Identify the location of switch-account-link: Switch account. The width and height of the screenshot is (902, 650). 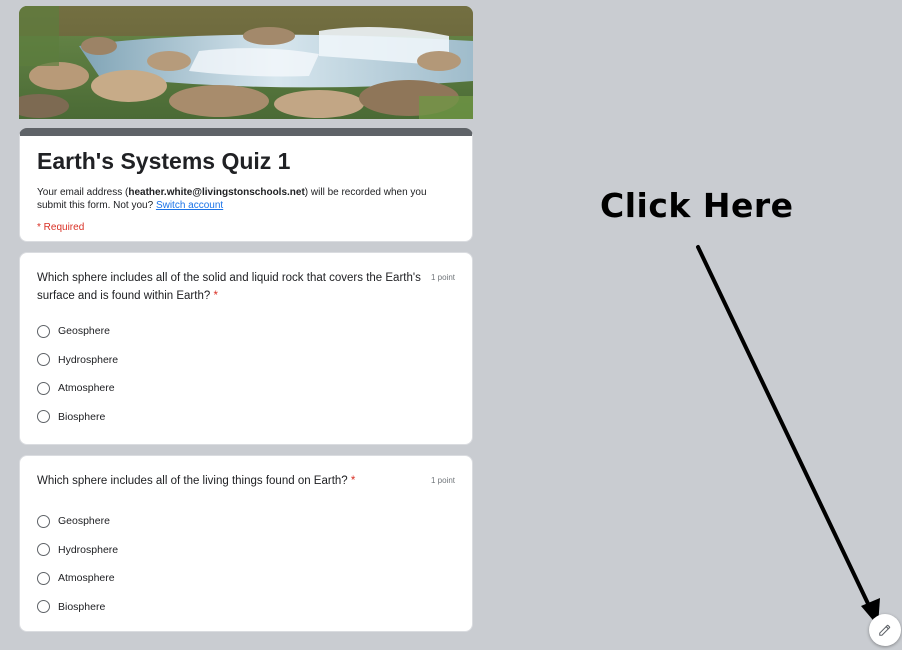
(189, 205).